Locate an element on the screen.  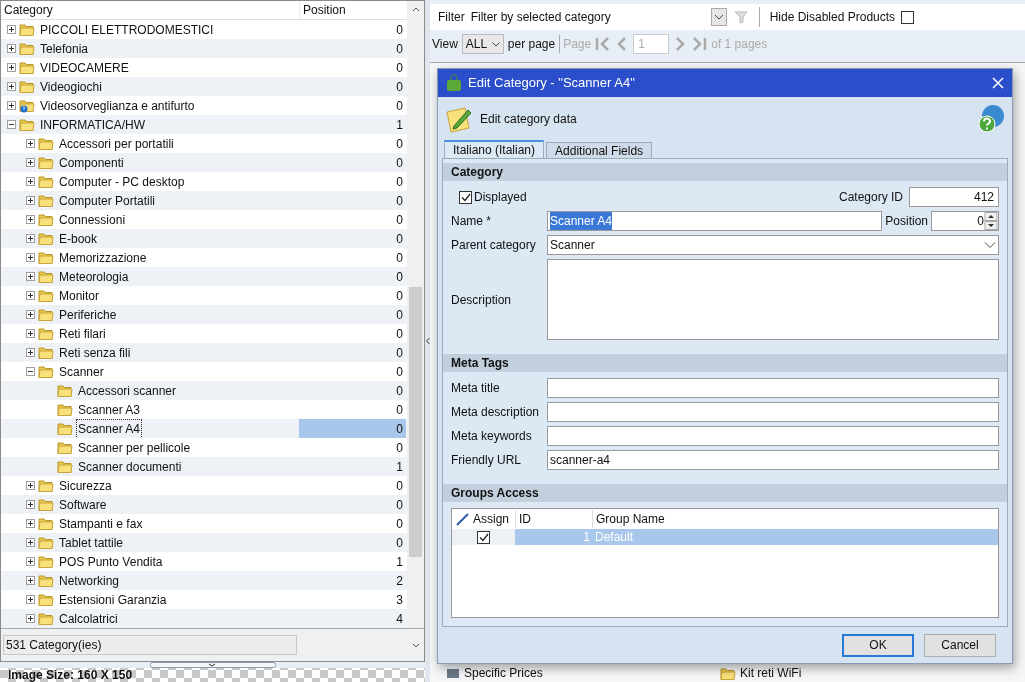
tree-item-label: POS Punto Vendita is located at coordinates (111, 562).